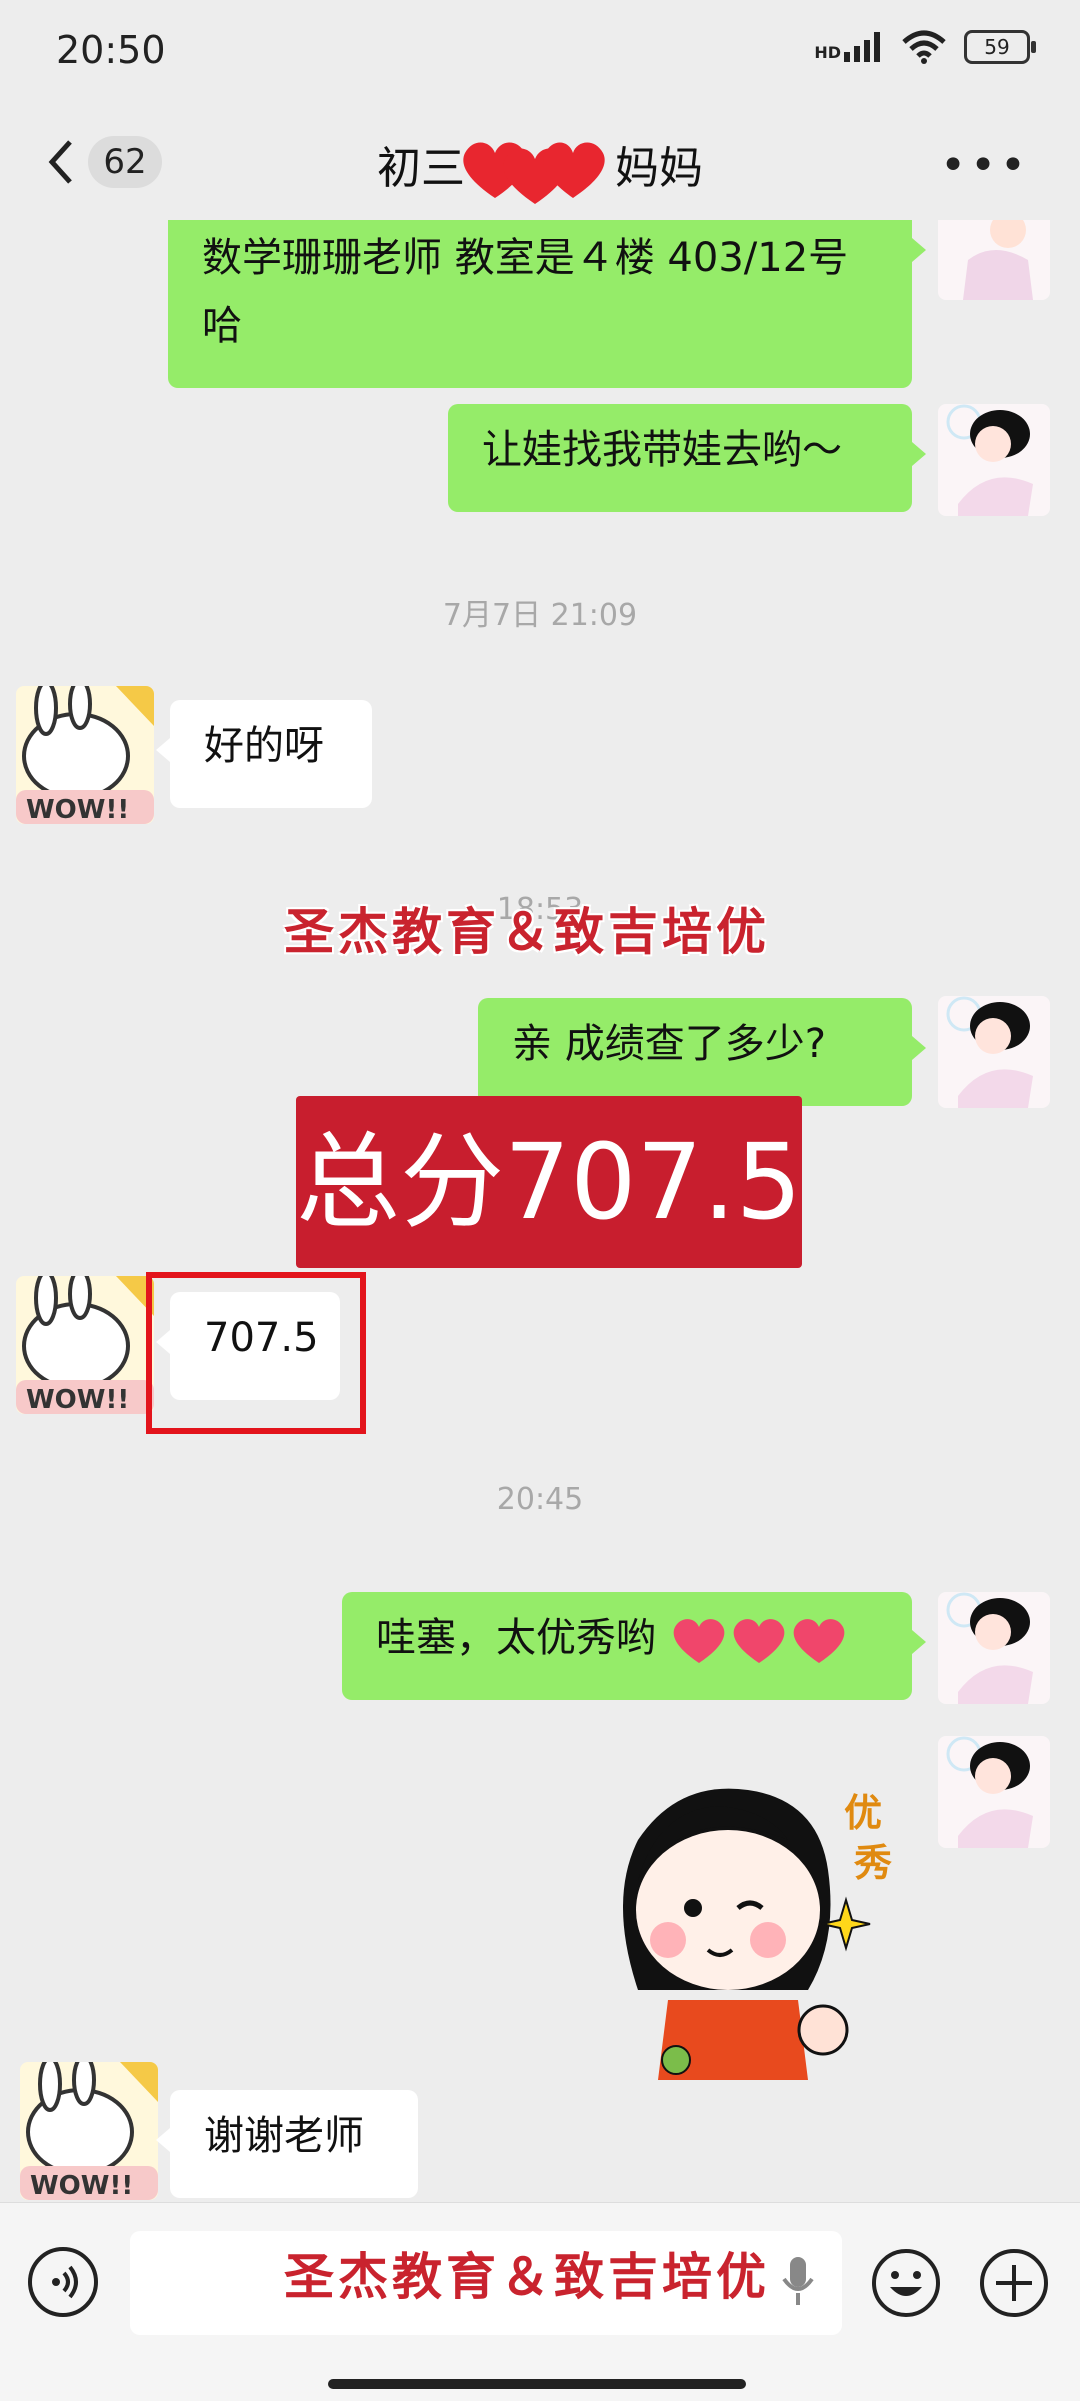 This screenshot has width=1080, height=2401. Describe the element at coordinates (540, 615) in the screenshot. I see `timestamp: 7月7日 21:09` at that location.